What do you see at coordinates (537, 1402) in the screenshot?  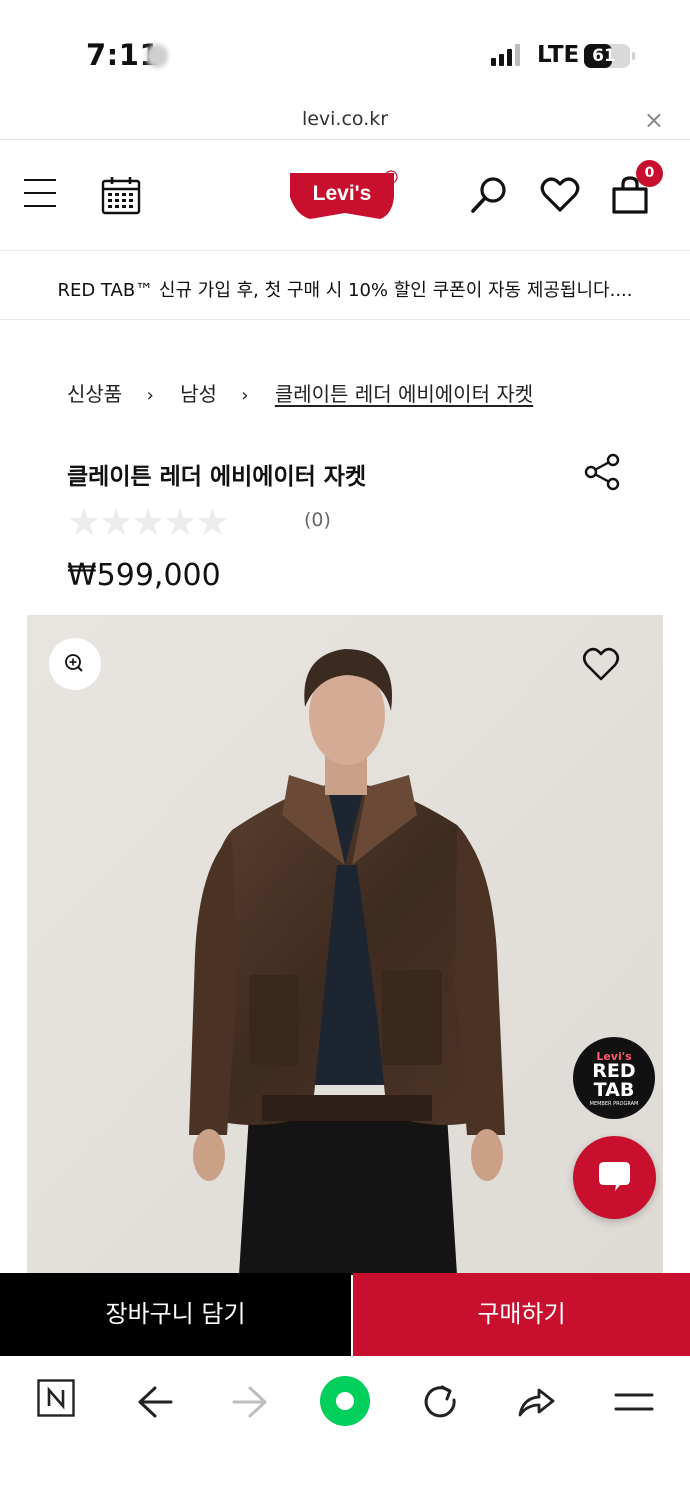 I see `share-arrow-icon` at bounding box center [537, 1402].